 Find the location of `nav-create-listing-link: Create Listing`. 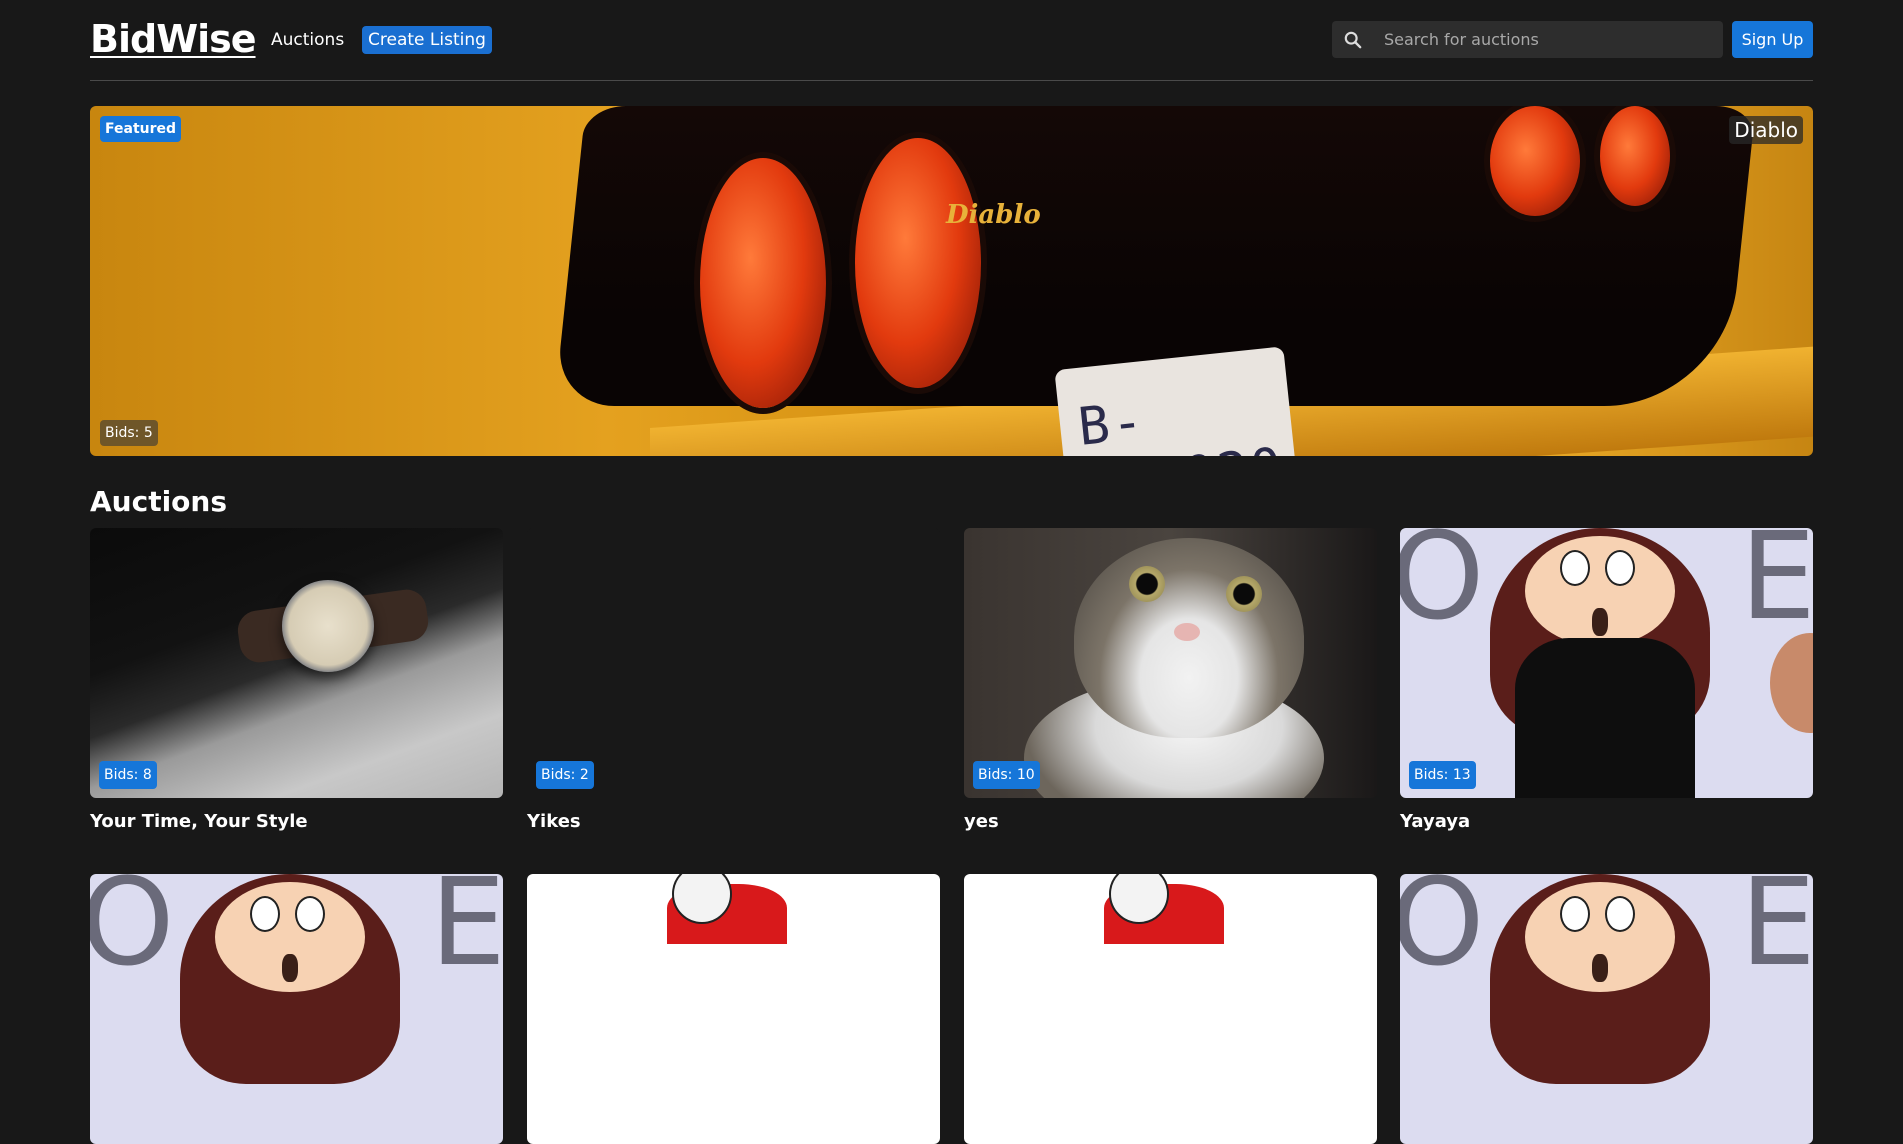

nav-create-listing-link: Create Listing is located at coordinates (427, 40).